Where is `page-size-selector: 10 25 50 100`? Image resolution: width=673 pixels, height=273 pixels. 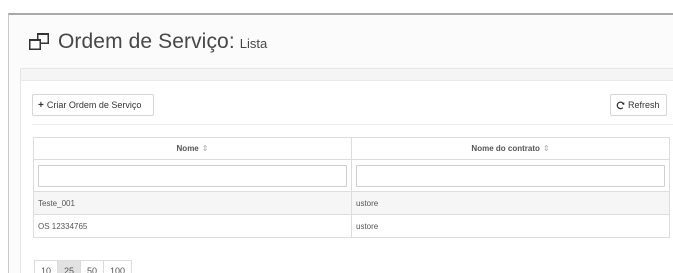
page-size-selector: 10 25 50 100 is located at coordinates (83, 266).